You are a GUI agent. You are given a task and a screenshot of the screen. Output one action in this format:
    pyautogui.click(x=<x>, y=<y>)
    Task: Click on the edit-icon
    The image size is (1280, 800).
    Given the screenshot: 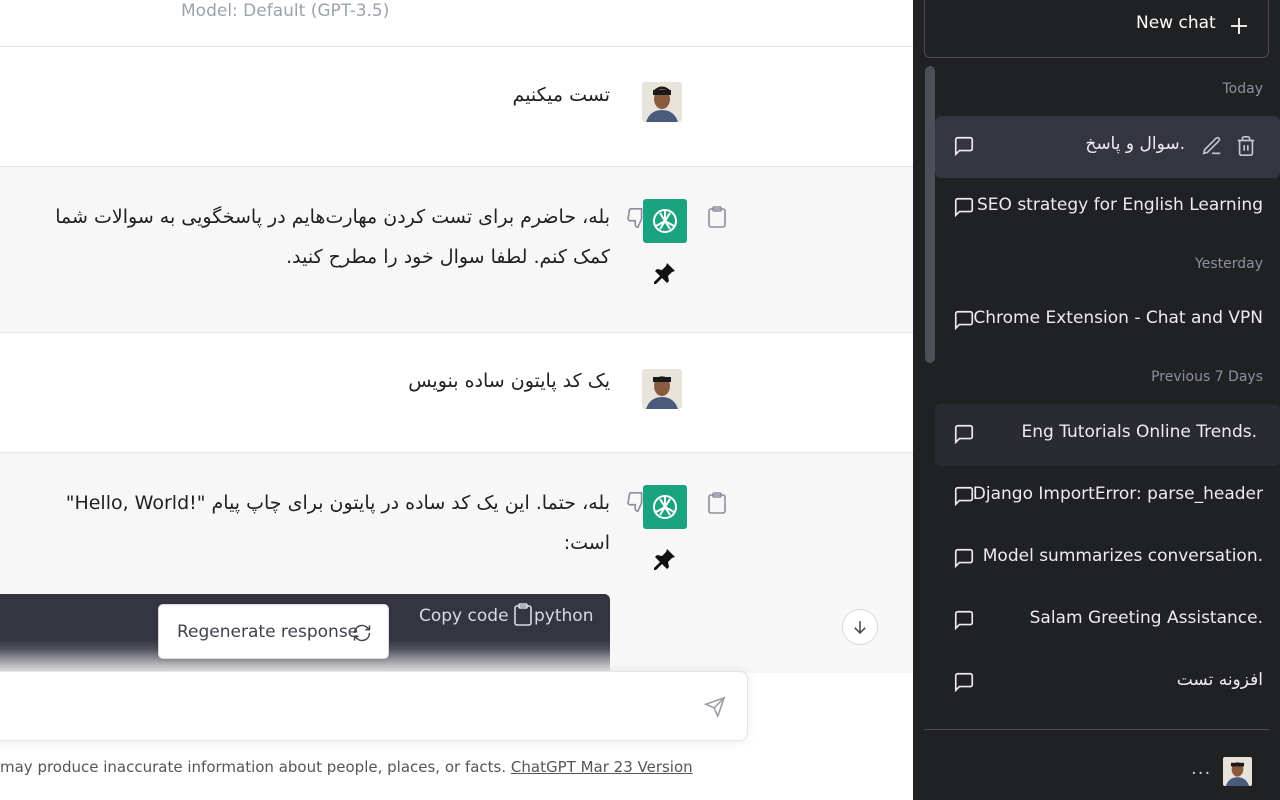 What is the action you would take?
    pyautogui.click(x=1212, y=146)
    